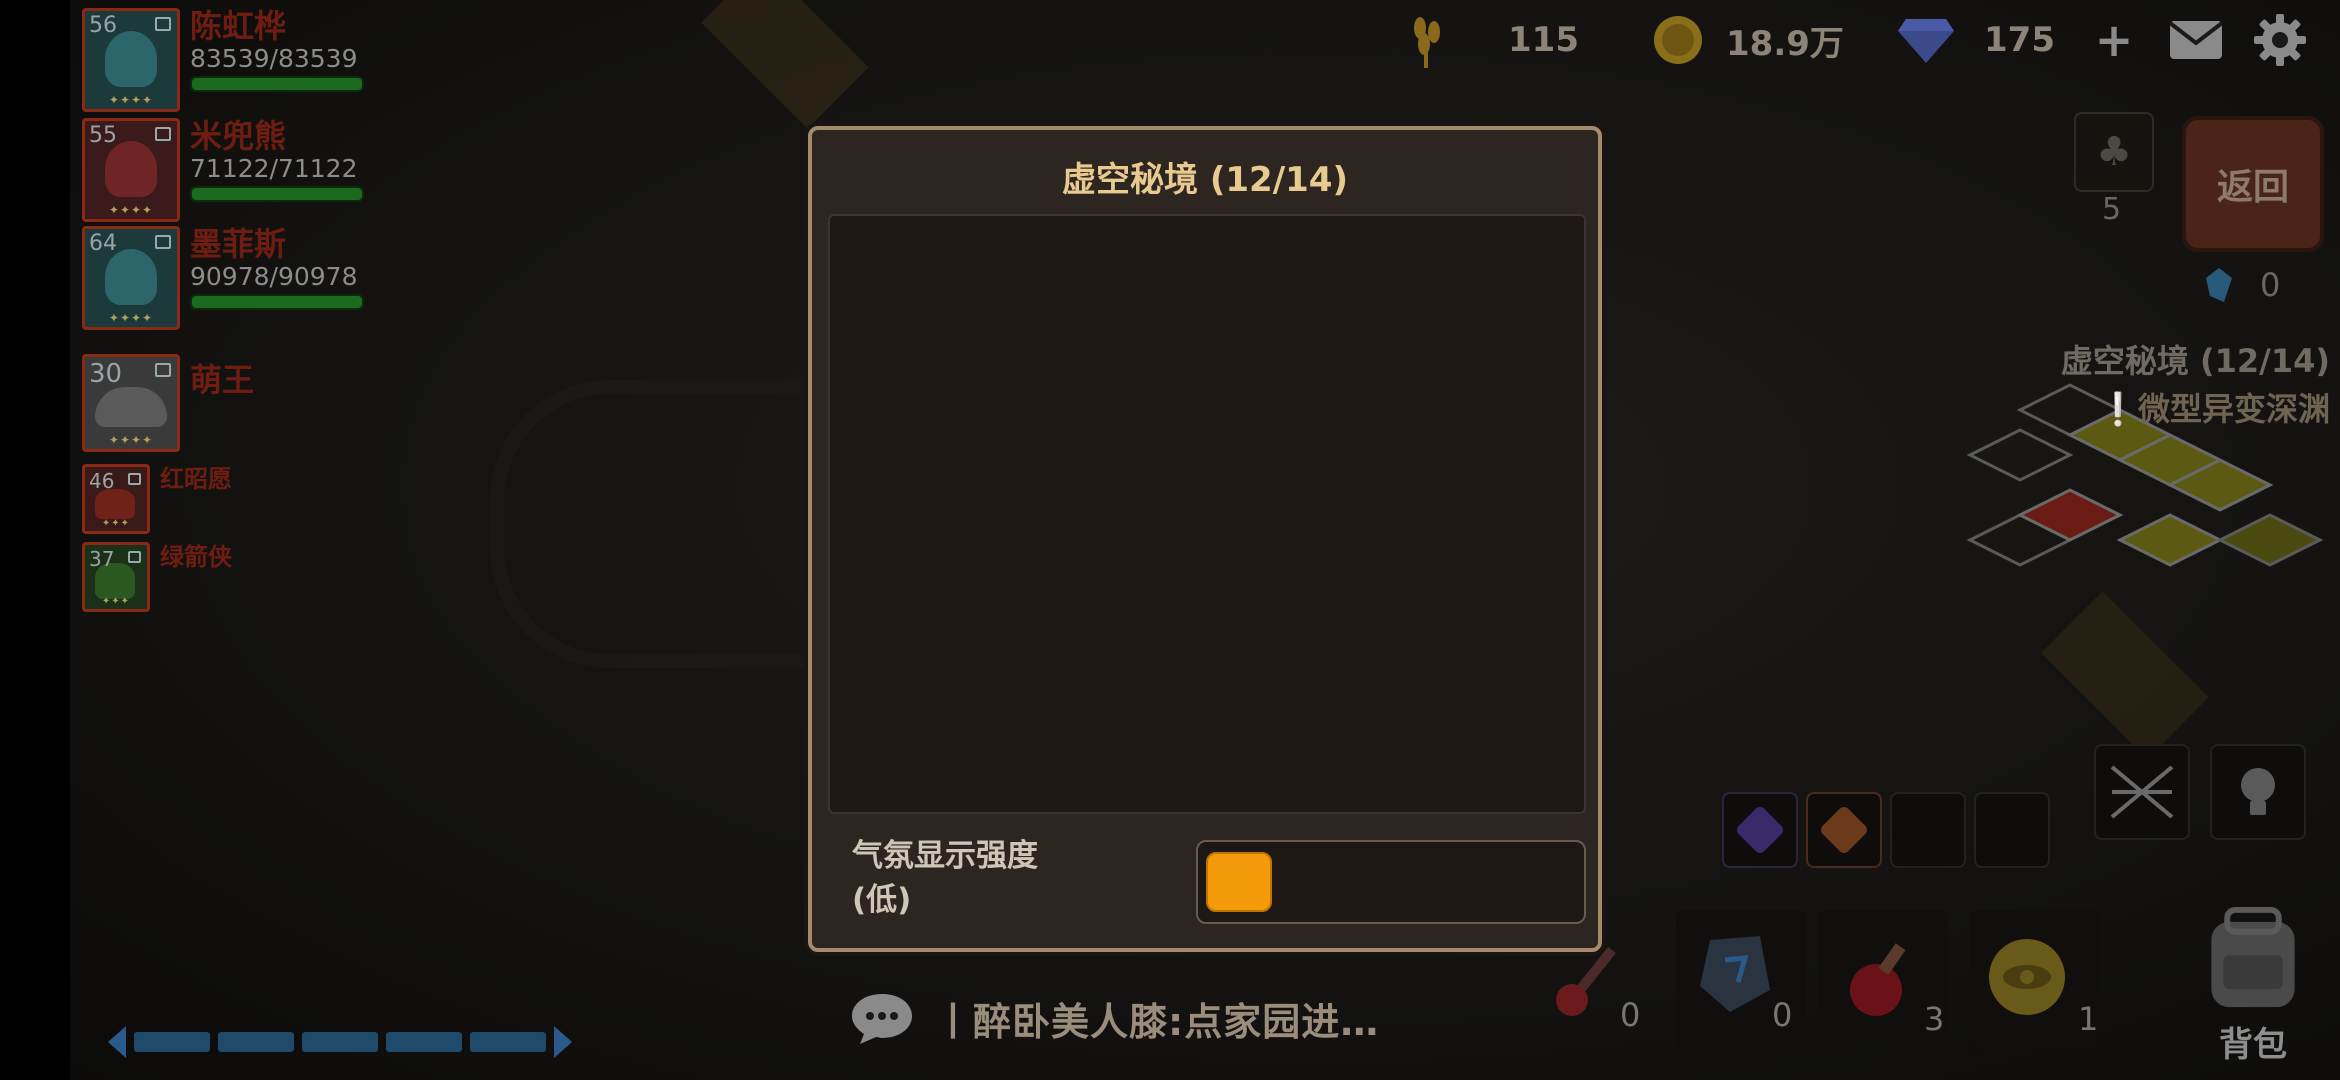 The height and width of the screenshot is (1080, 2340). I want to click on map-toggle-button, so click(2142, 792).